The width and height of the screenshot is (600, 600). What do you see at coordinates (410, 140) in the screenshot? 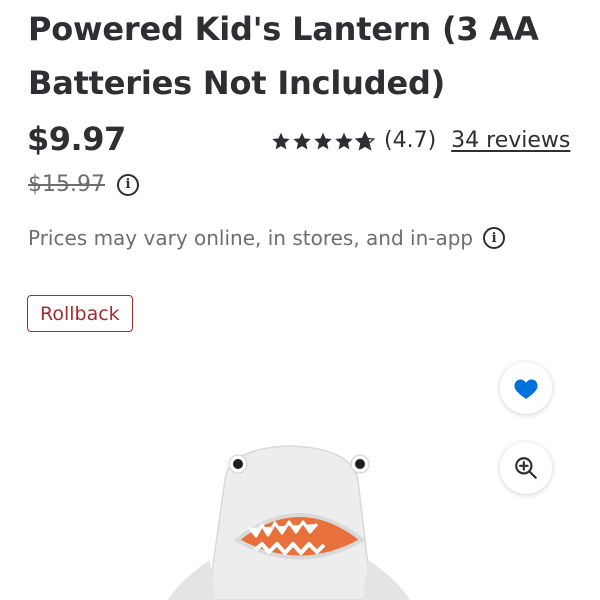
I see `rating-value: (4.7)` at bounding box center [410, 140].